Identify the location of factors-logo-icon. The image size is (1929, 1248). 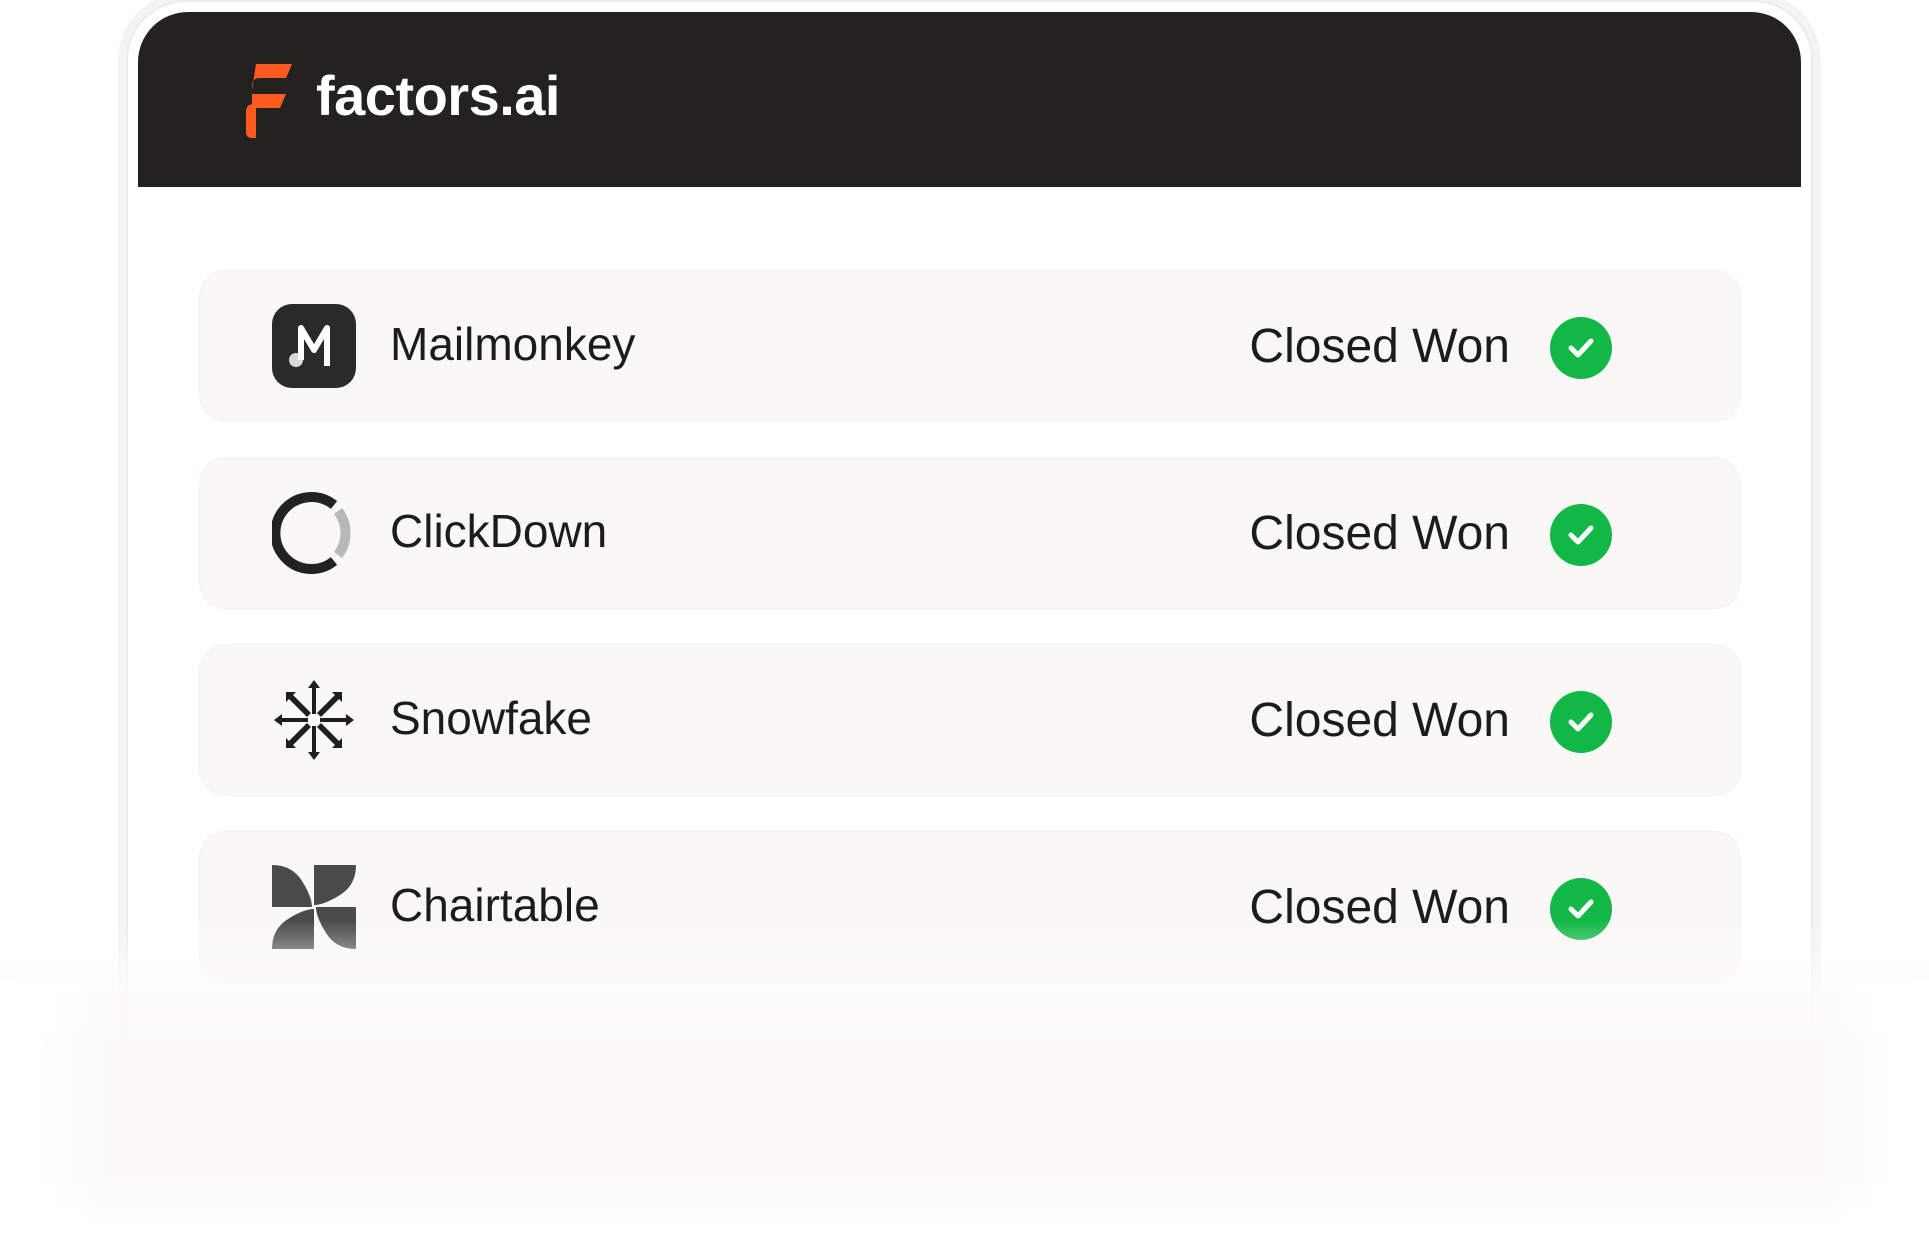
(269, 101).